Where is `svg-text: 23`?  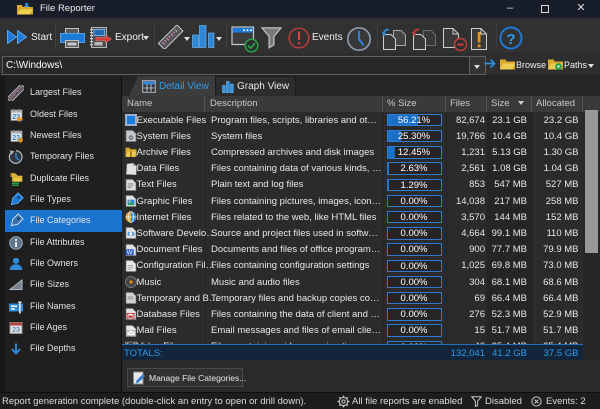
svg-text: 23 is located at coordinates (16, 330).